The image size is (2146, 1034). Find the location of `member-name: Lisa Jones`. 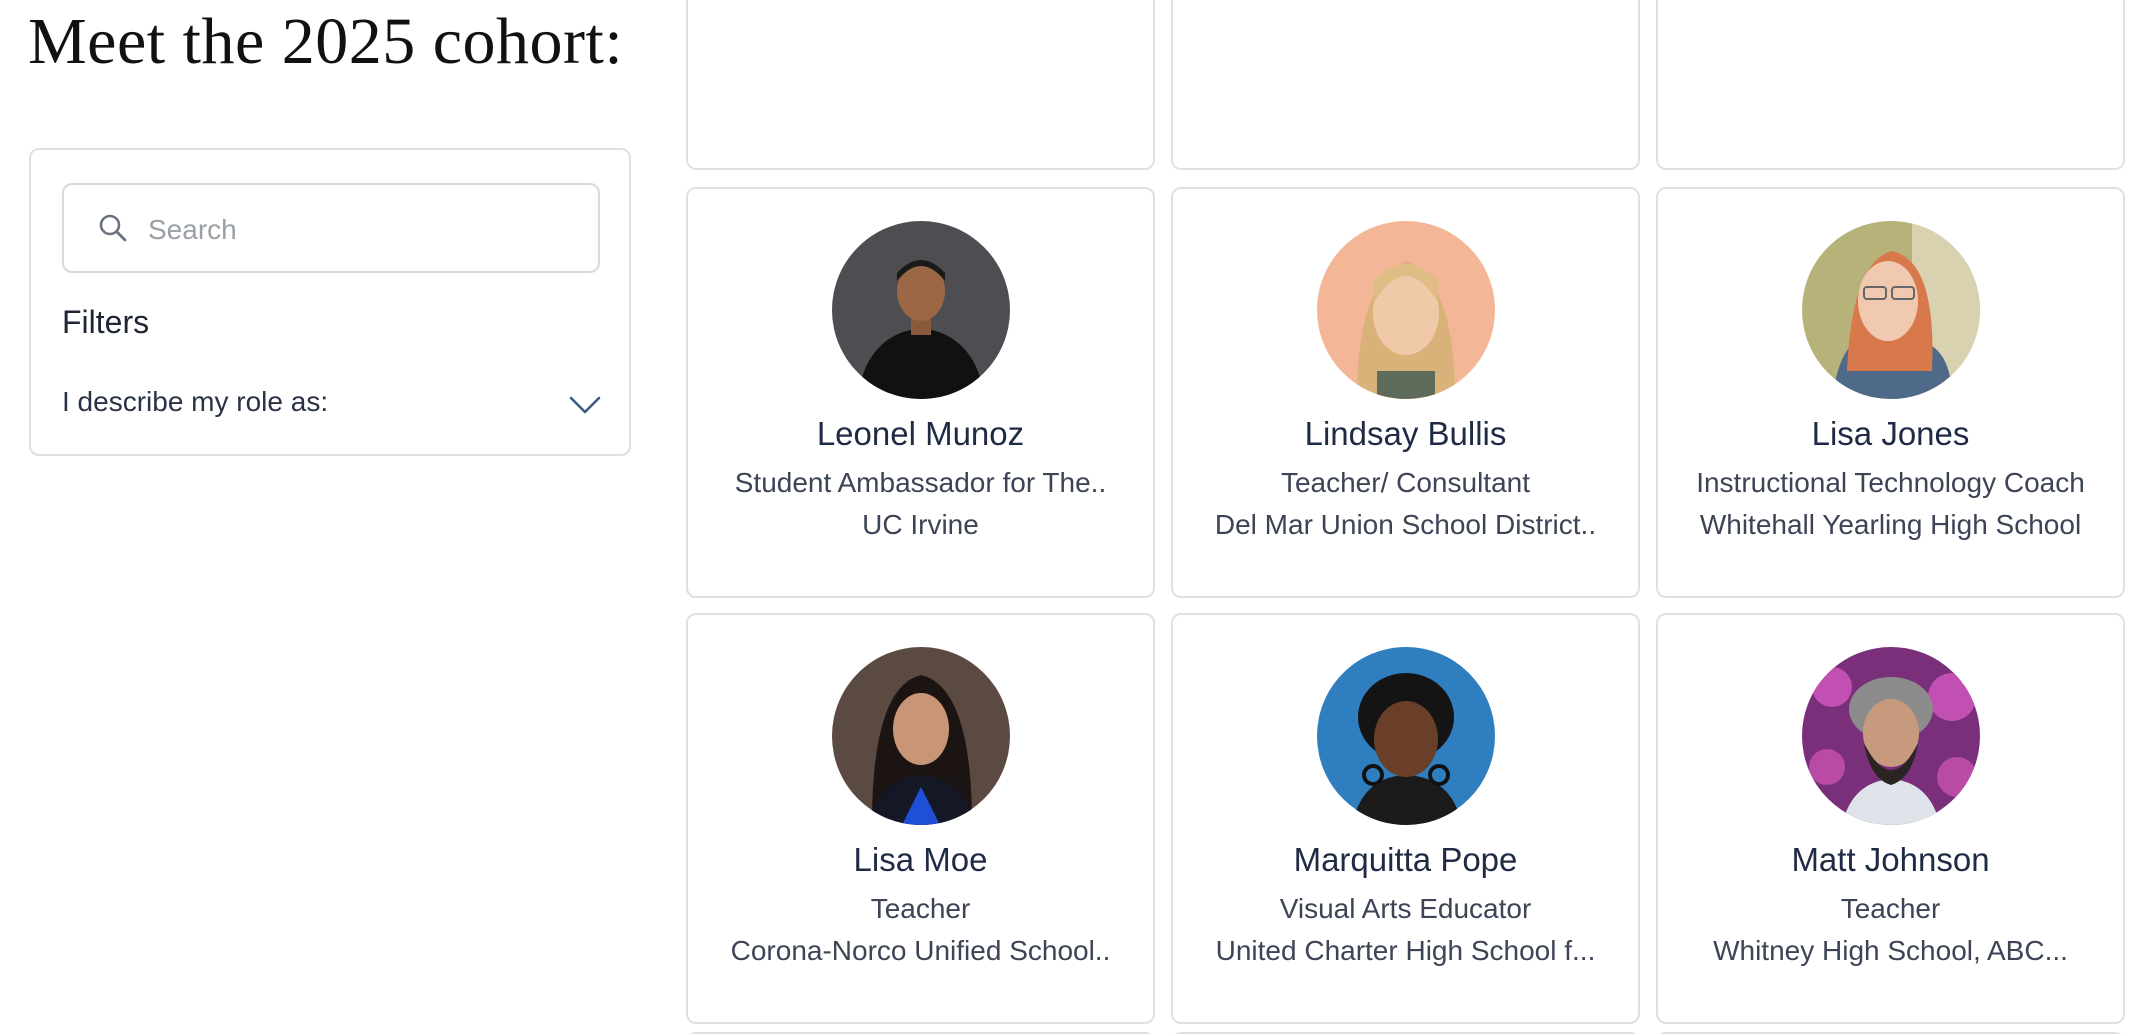

member-name: Lisa Jones is located at coordinates (1890, 433).